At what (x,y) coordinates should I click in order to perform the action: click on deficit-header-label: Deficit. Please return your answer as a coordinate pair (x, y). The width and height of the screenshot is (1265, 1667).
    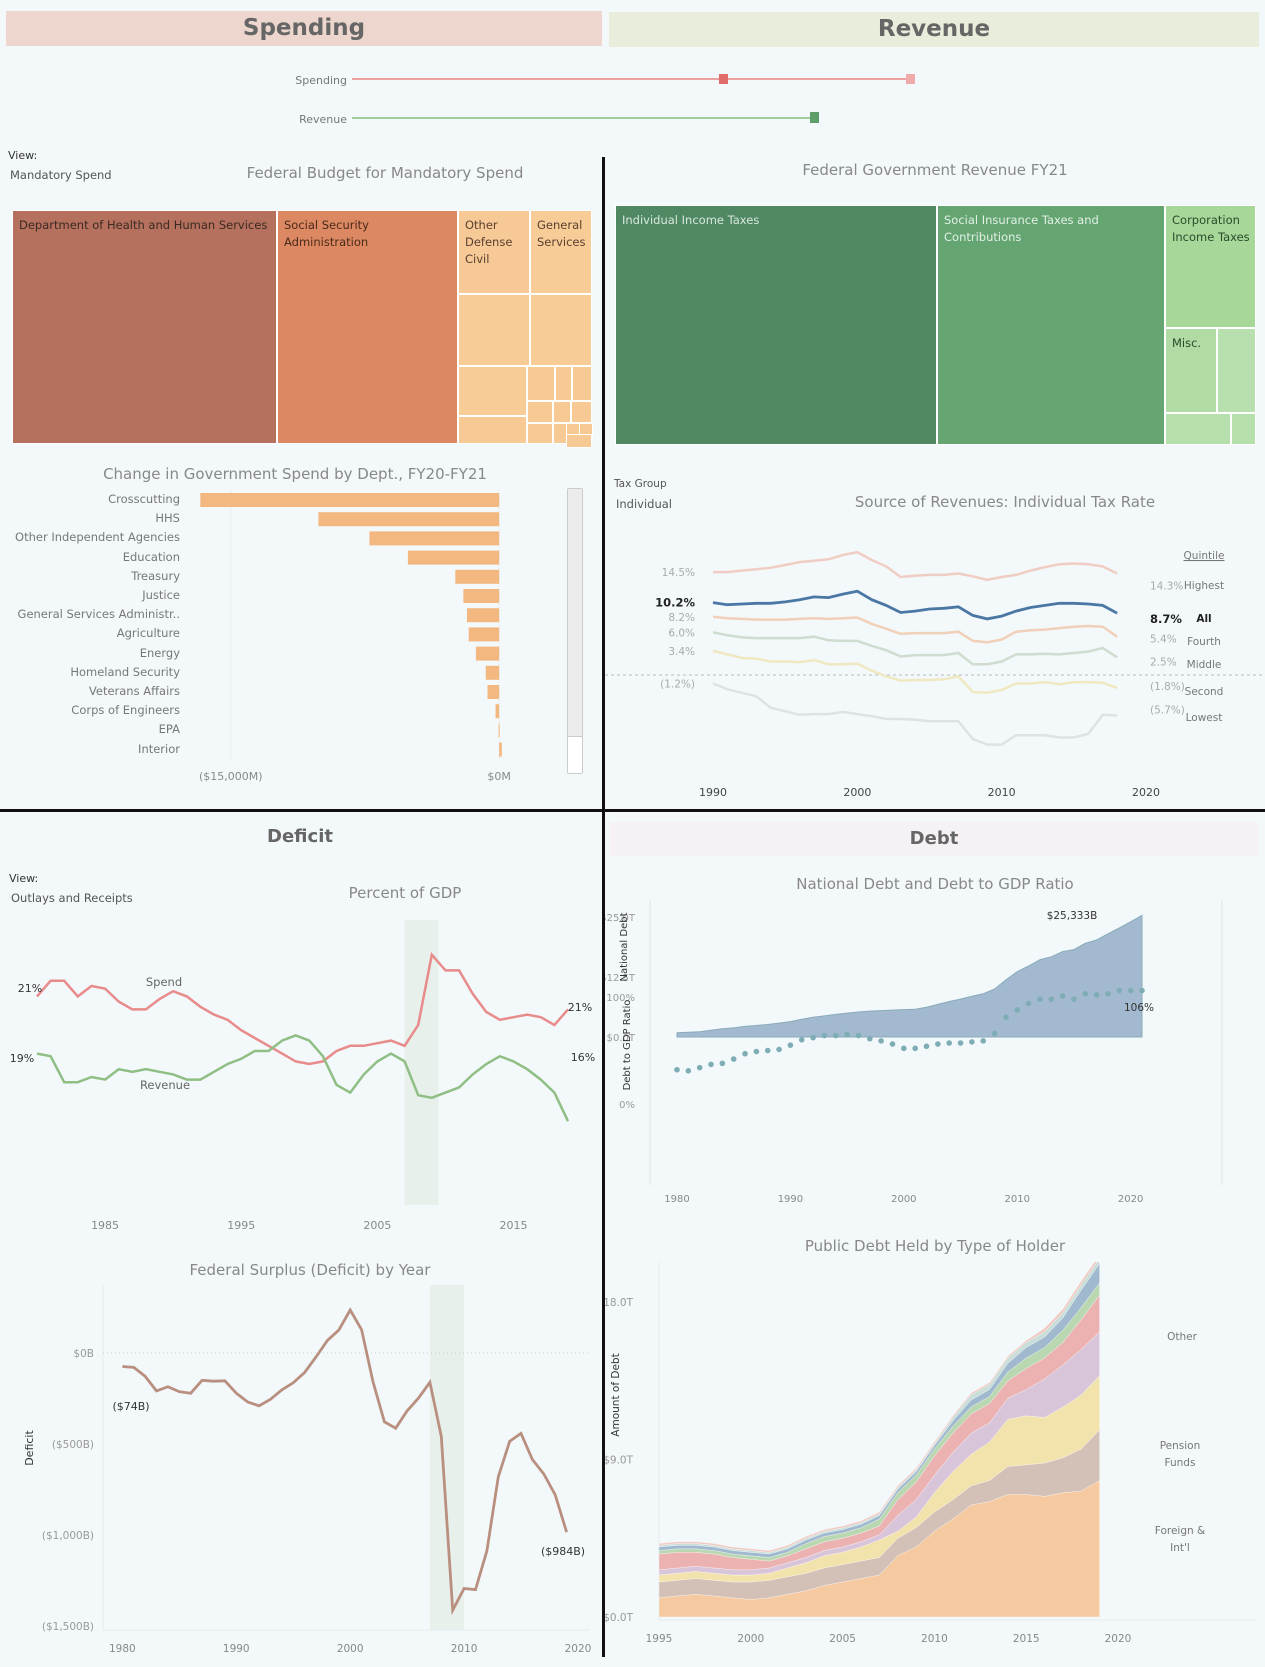
    Looking at the image, I should click on (300, 836).